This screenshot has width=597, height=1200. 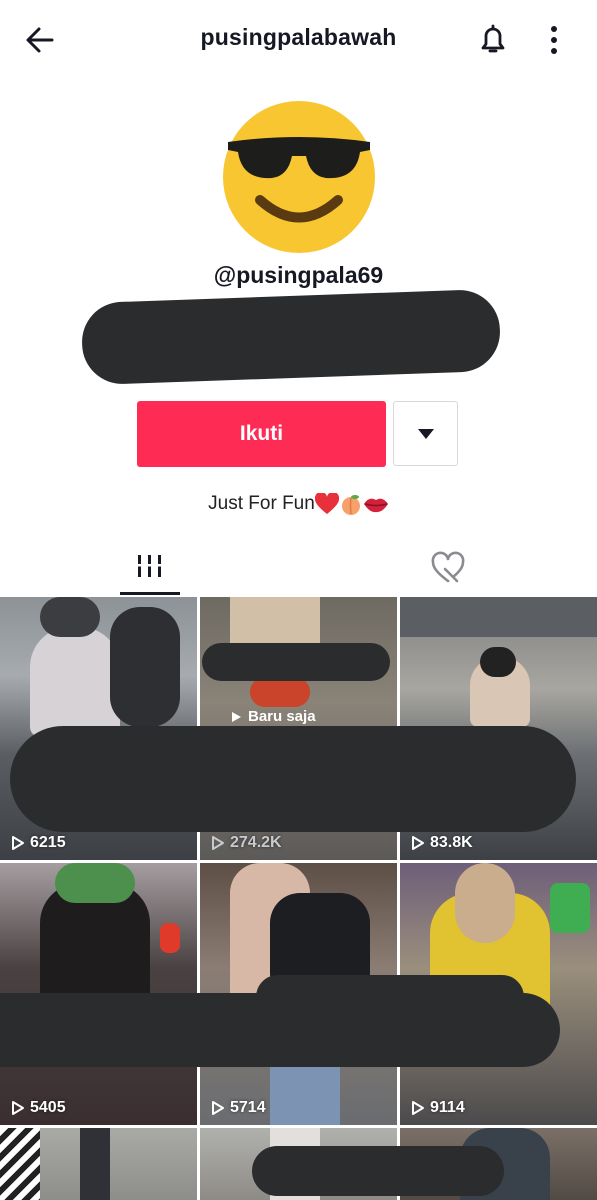 I want to click on bio-text: Just For Fun, so click(x=261, y=503).